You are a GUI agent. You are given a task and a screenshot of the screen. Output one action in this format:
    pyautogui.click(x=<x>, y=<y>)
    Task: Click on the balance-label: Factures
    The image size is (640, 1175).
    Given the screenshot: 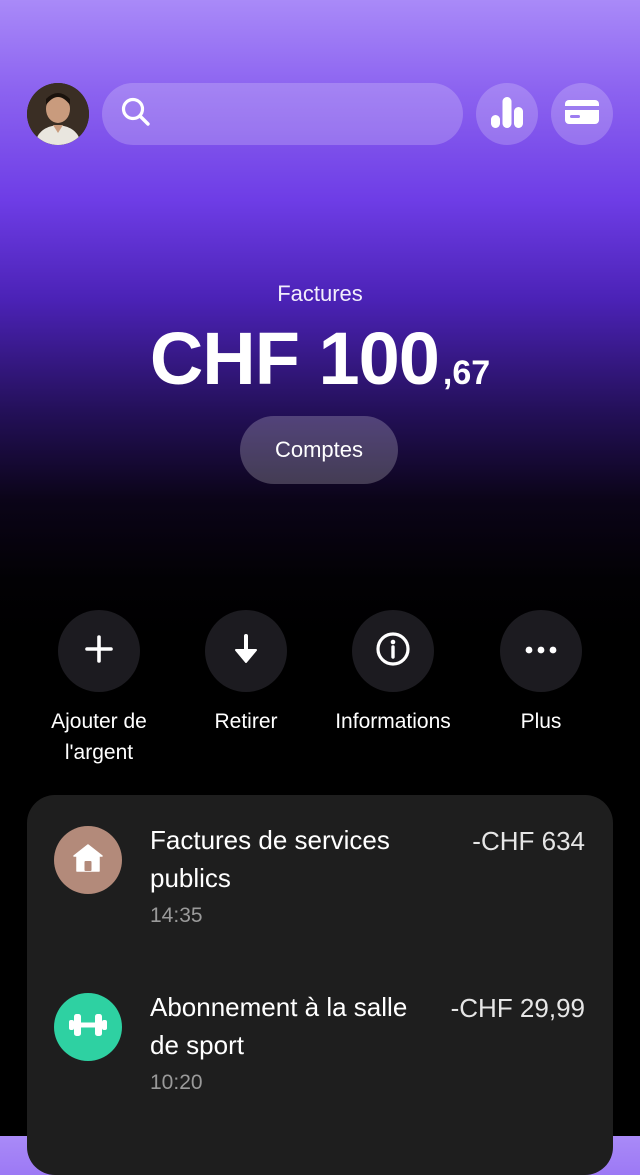 What is the action you would take?
    pyautogui.click(x=320, y=293)
    